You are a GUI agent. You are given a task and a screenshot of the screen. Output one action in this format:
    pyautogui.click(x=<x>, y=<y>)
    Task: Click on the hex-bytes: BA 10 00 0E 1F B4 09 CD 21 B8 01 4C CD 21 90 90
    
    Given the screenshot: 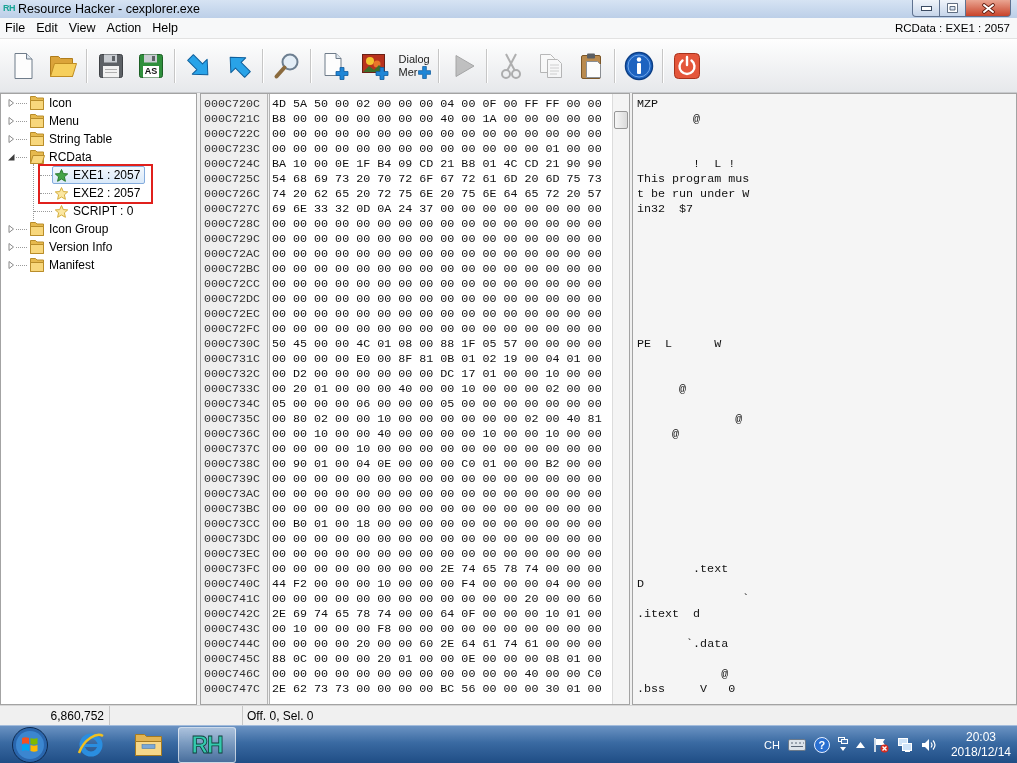 What is the action you would take?
    pyautogui.click(x=437, y=164)
    